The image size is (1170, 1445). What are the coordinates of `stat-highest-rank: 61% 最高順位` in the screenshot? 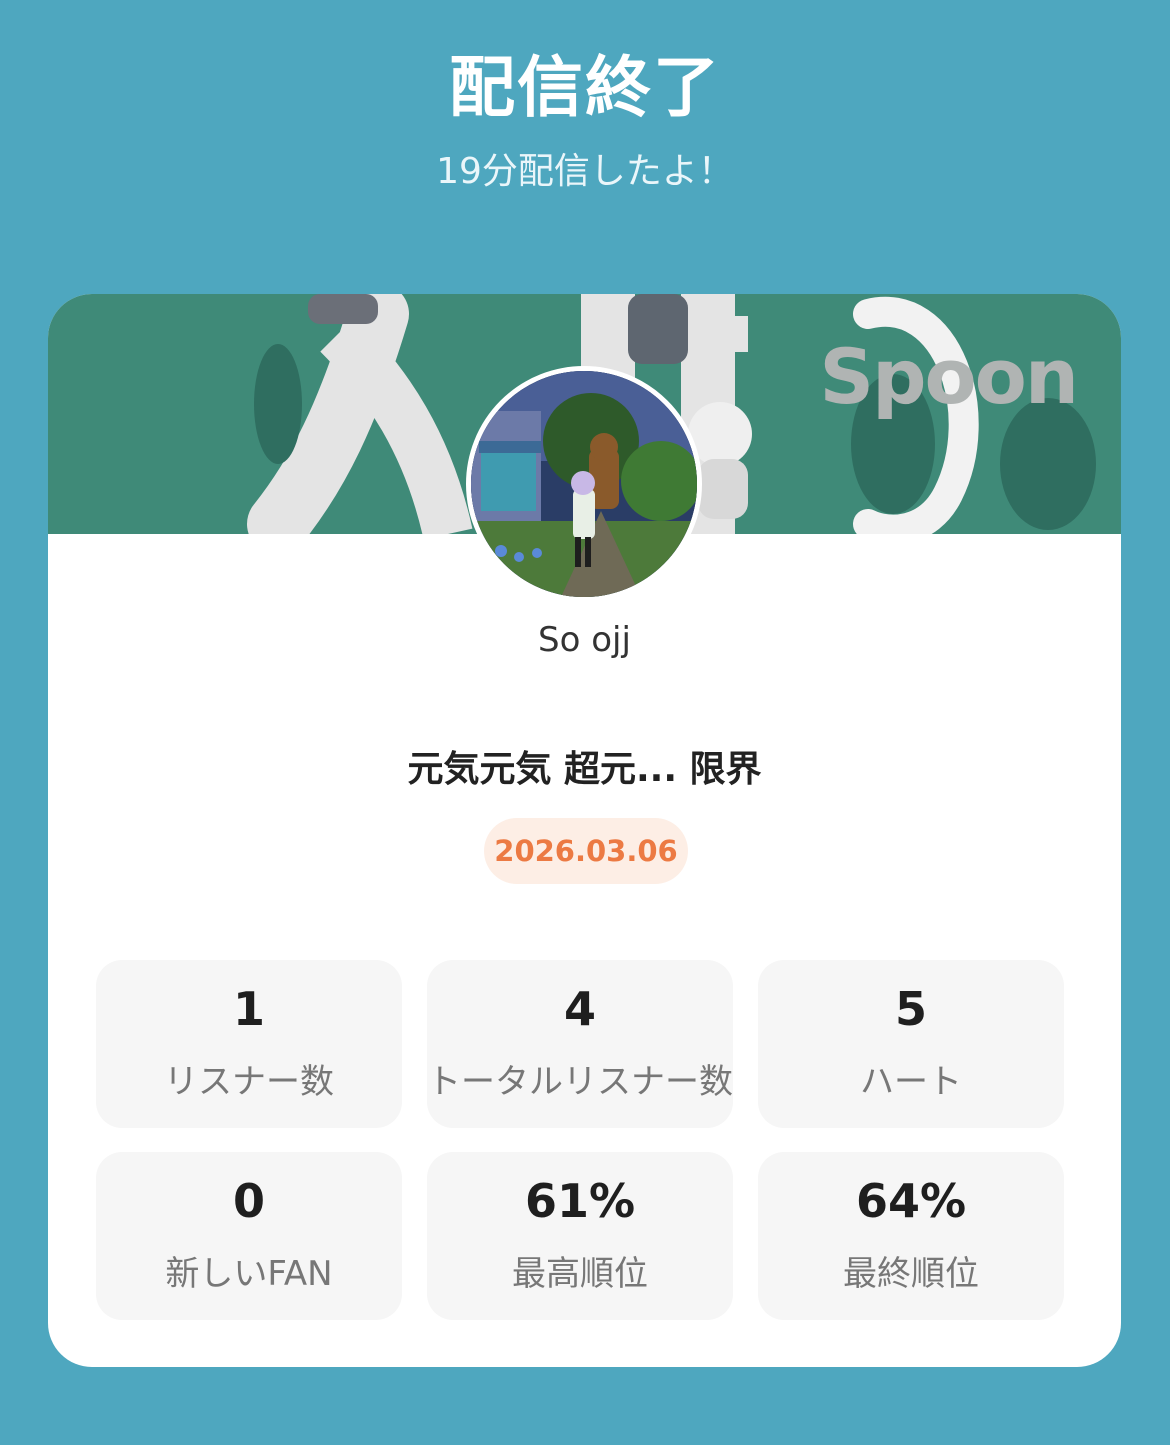 It's located at (580, 1236).